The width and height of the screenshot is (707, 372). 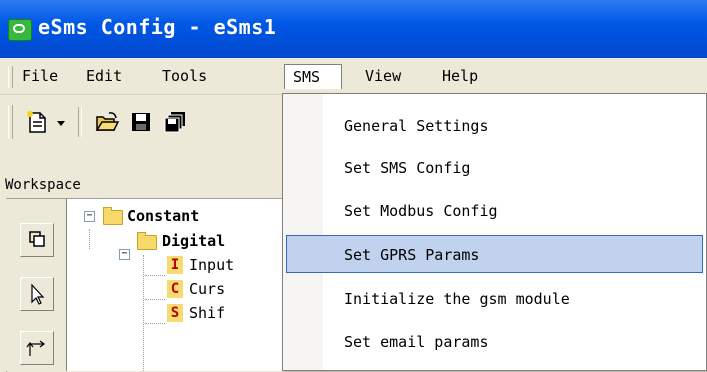 I want to click on menu-item-general-settings: General Settings, so click(x=494, y=126).